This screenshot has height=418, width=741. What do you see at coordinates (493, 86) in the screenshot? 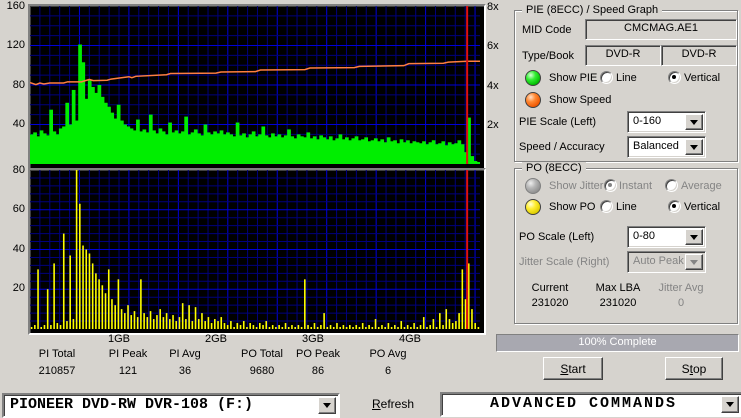
I see `speed-axis-tick: 4x` at bounding box center [493, 86].